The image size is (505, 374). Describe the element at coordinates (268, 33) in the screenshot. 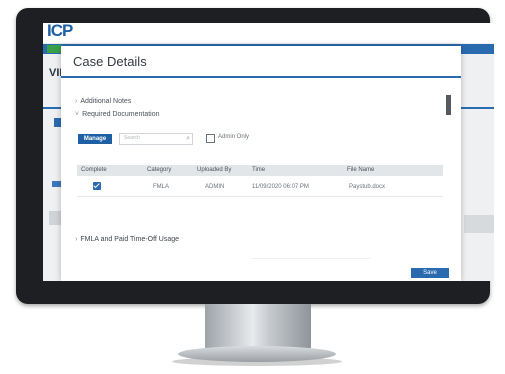

I see `app-header: ICP` at that location.